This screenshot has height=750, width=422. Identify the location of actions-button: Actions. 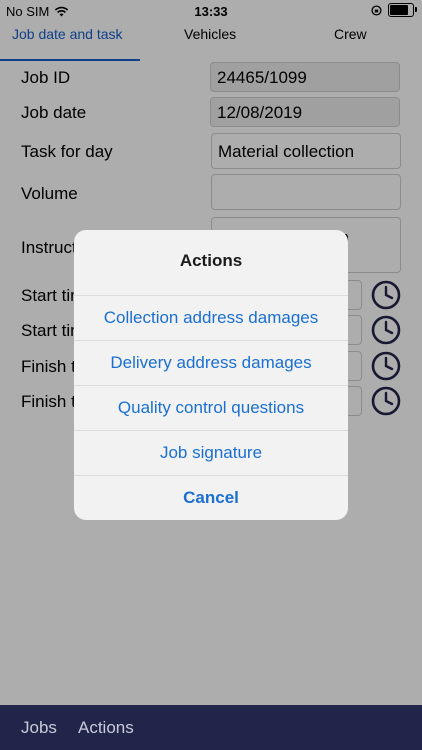
(106, 728).